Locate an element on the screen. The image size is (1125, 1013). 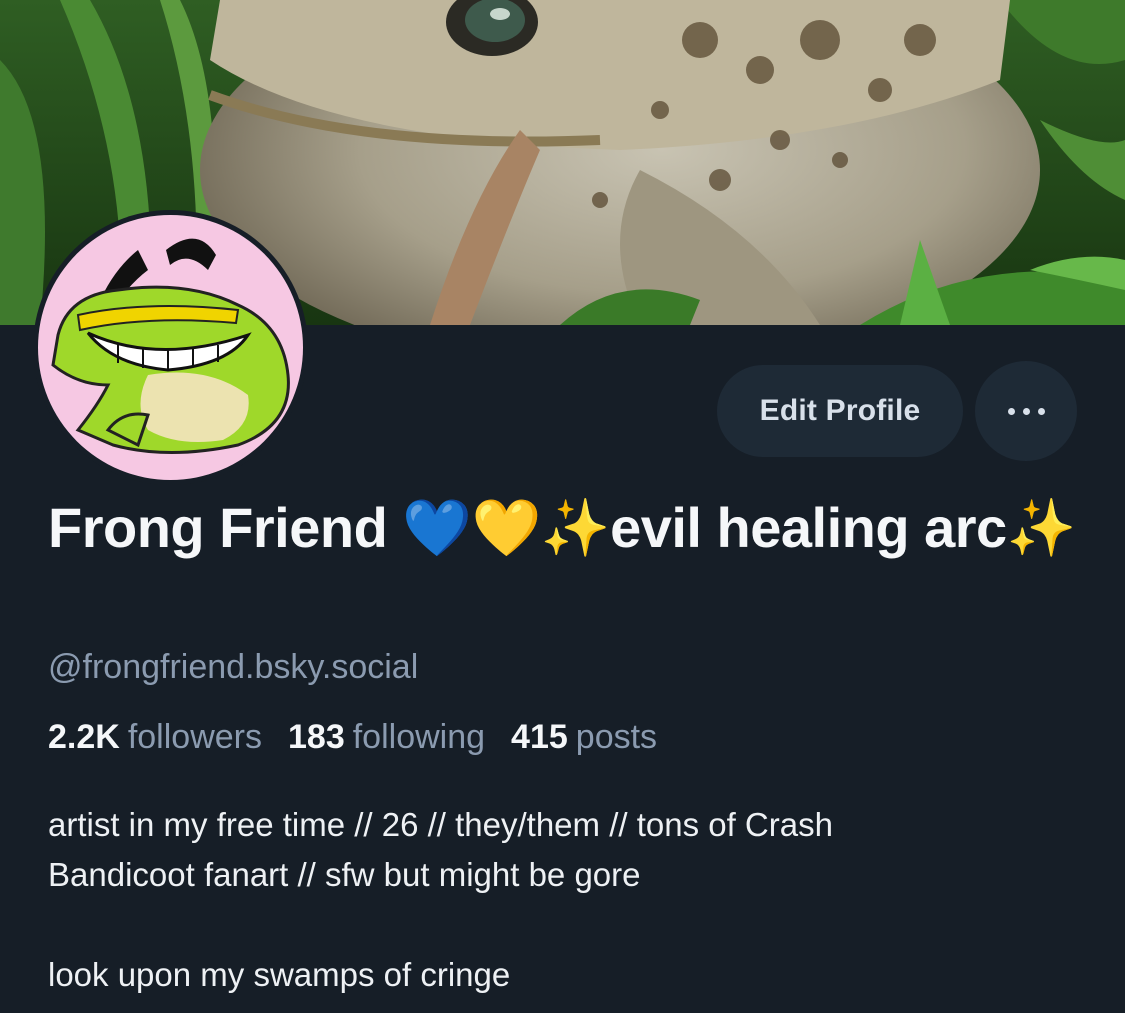
sparkles-emoji: ✨ is located at coordinates (575, 528).